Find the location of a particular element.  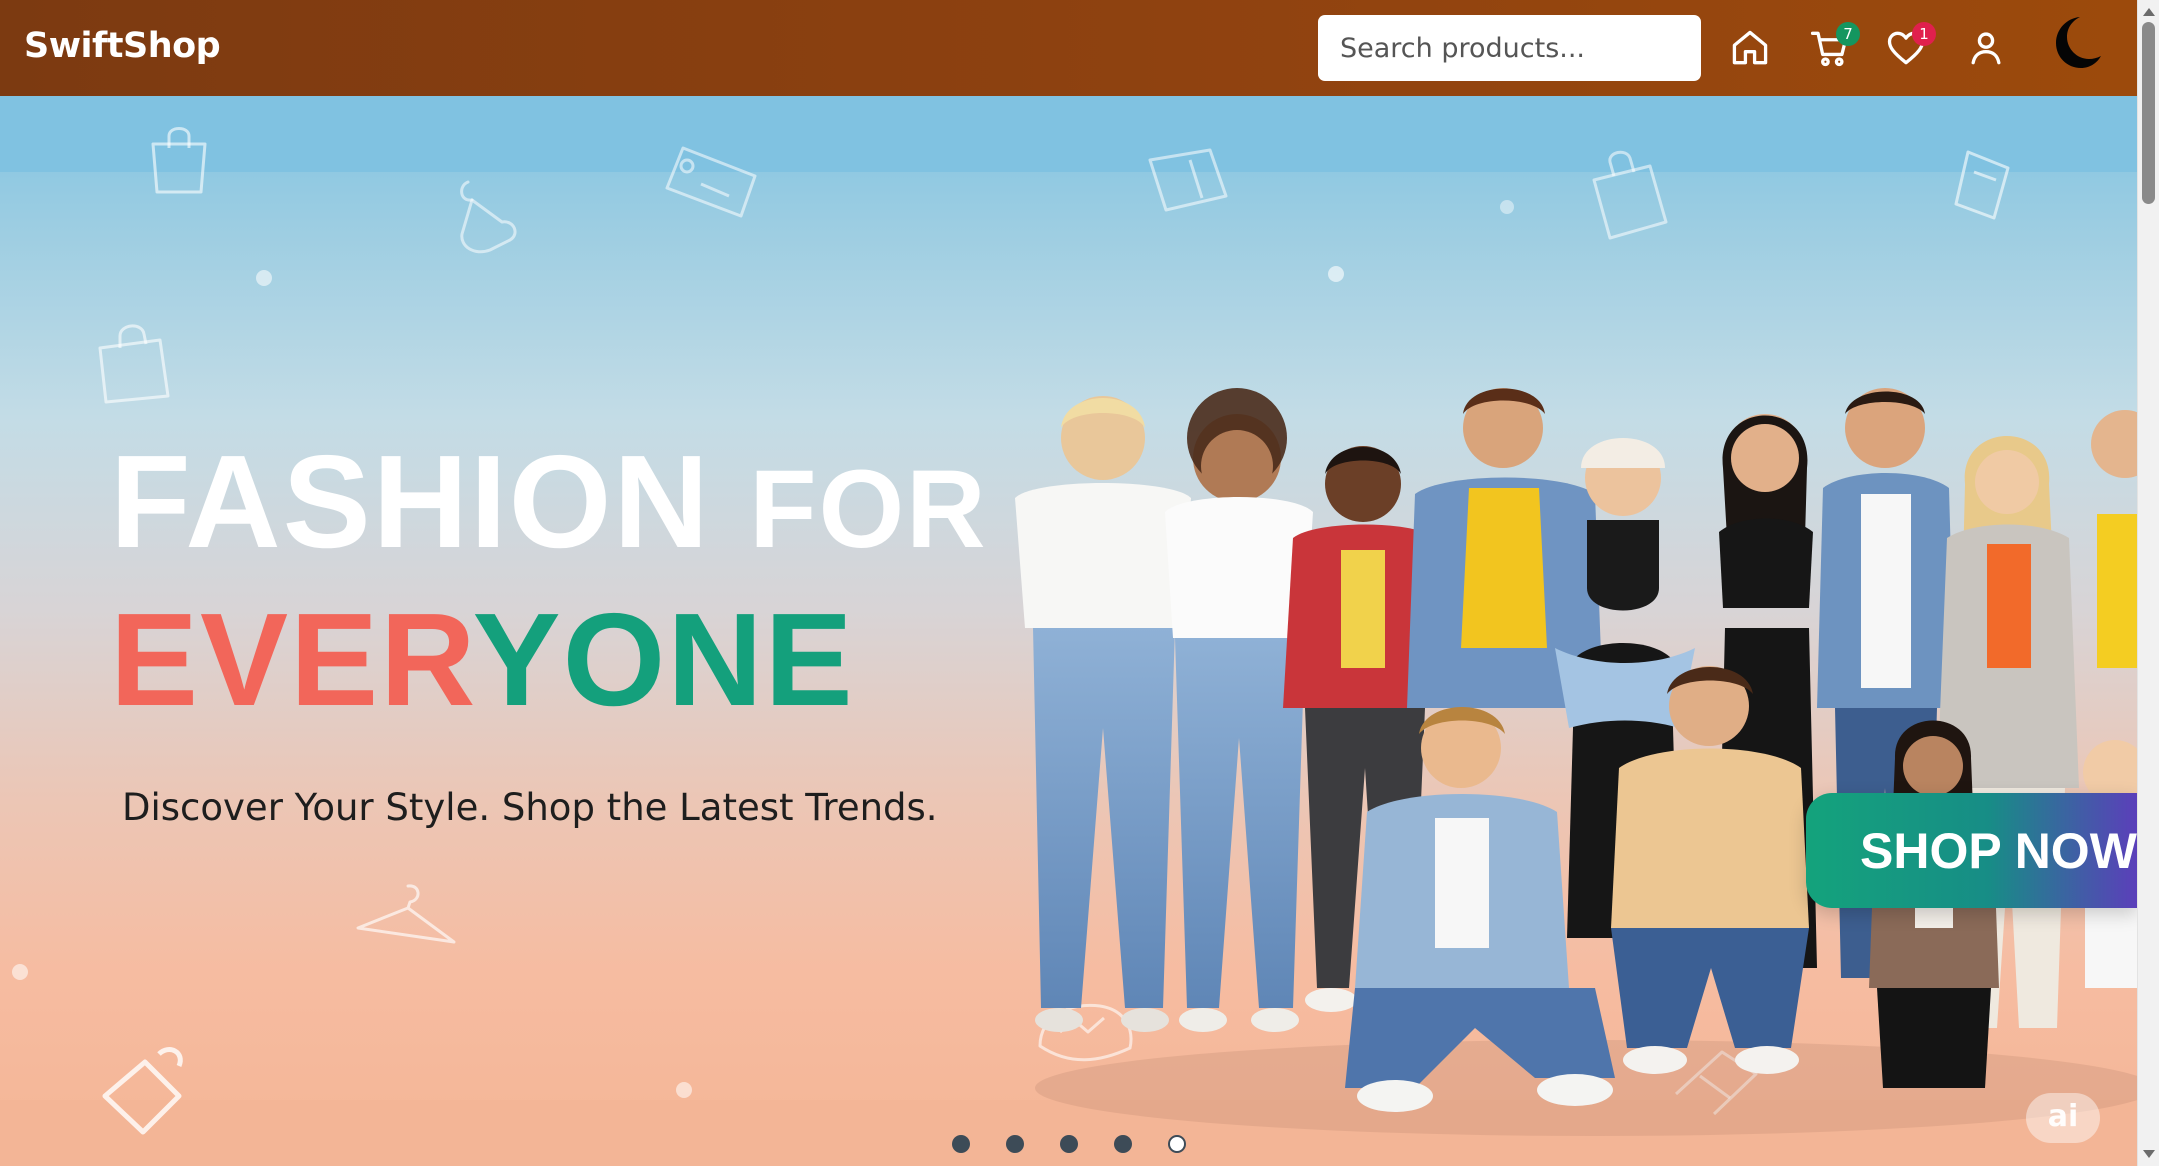

shop-now-button: SHOP NOW is located at coordinates (1971, 850).